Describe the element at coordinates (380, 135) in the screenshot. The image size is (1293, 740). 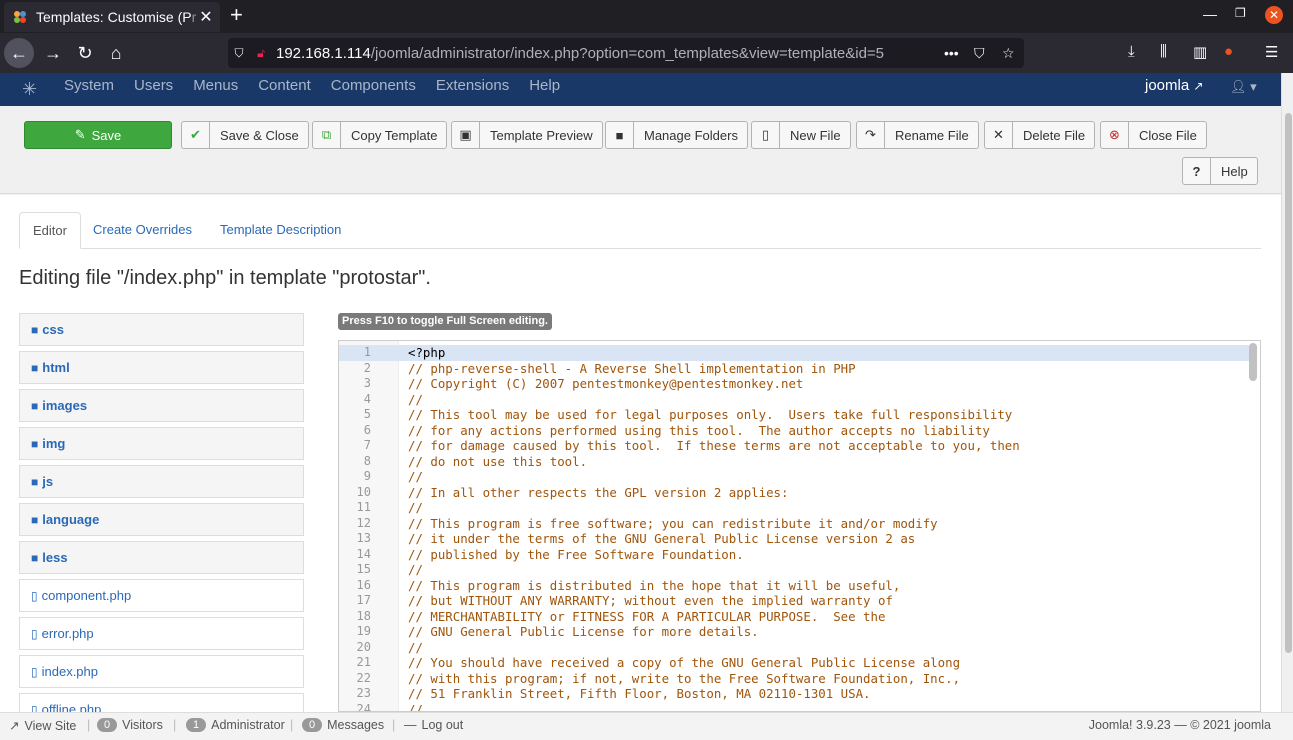
I see `copy-template-button: ⧉ Copy Template` at that location.